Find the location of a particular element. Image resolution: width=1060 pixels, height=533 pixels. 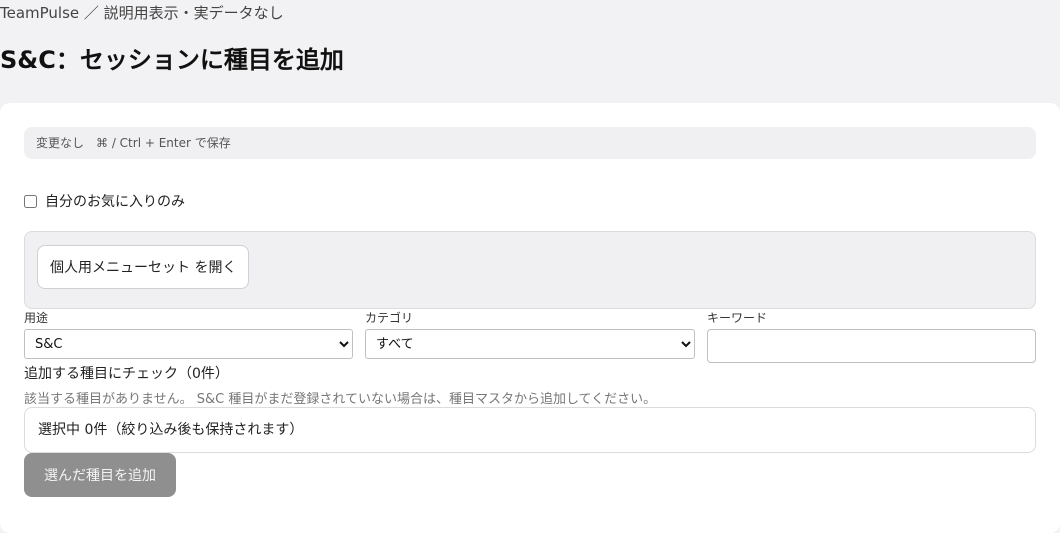

favorites-only-toggle: 自分のお気に入りのみ is located at coordinates (104, 201).